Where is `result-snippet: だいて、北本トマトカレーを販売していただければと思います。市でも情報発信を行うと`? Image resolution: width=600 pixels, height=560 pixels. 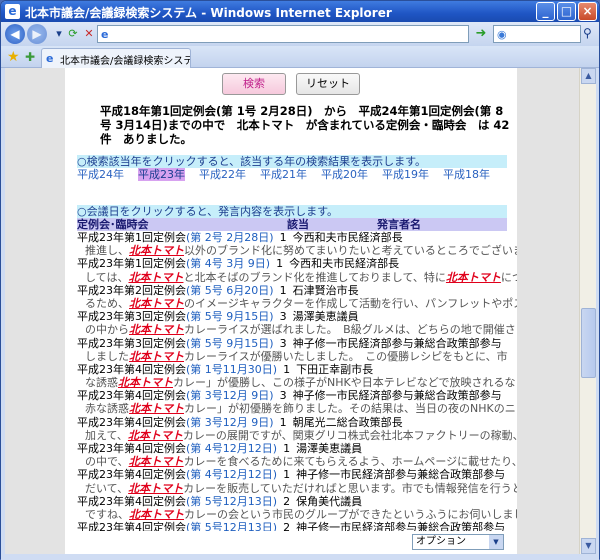
result-snippet: だいて、北本トマトカレーを販売していただければと思います。市でも情報発信を行うと is located at coordinates (297, 488).